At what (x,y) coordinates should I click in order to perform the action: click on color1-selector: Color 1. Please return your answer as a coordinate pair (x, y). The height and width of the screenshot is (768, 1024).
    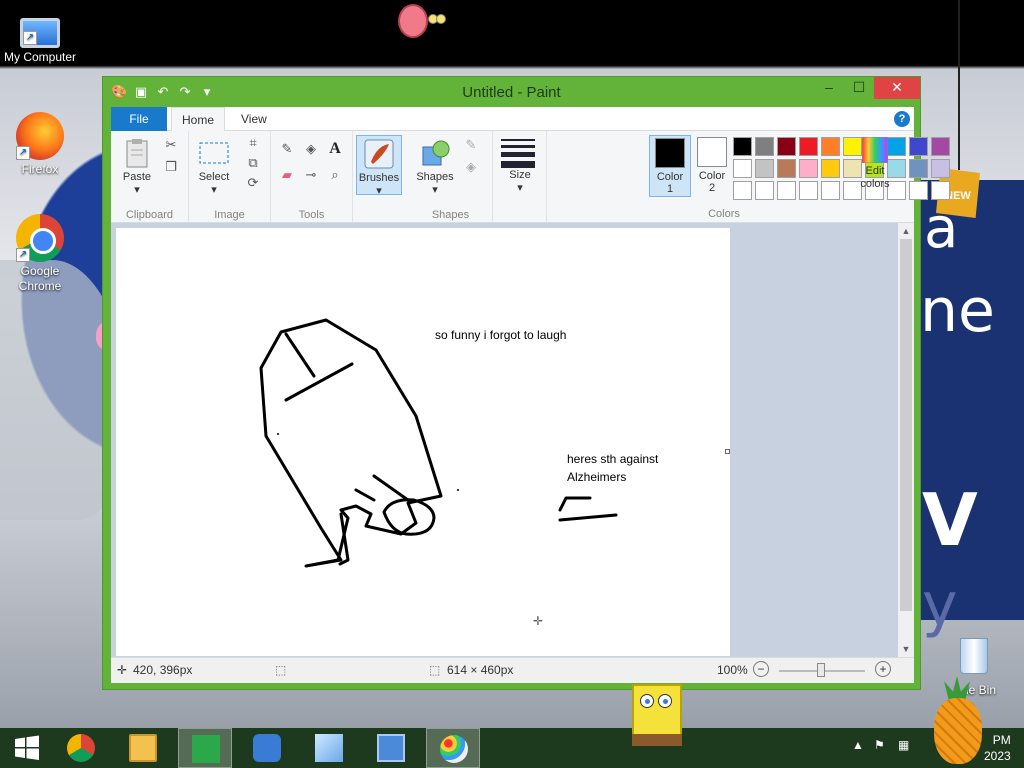
    Looking at the image, I should click on (670, 166).